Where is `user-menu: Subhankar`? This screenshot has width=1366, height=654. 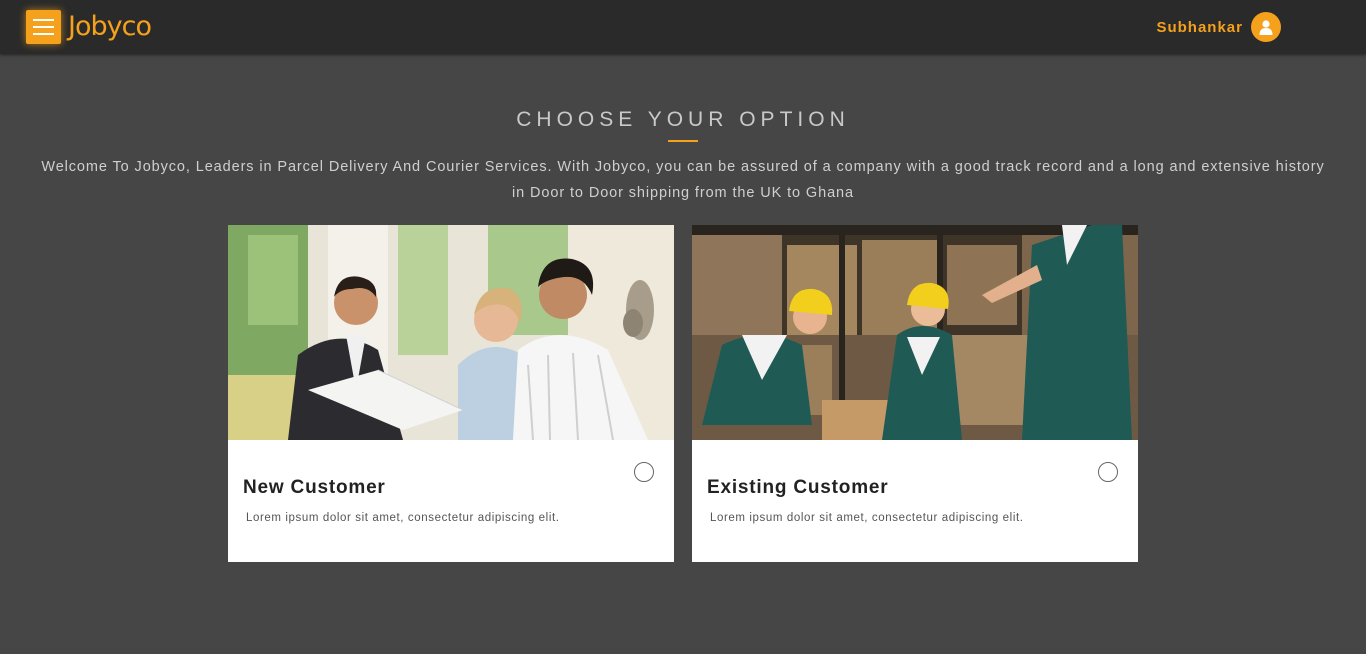
user-menu: Subhankar is located at coordinates (1218, 27).